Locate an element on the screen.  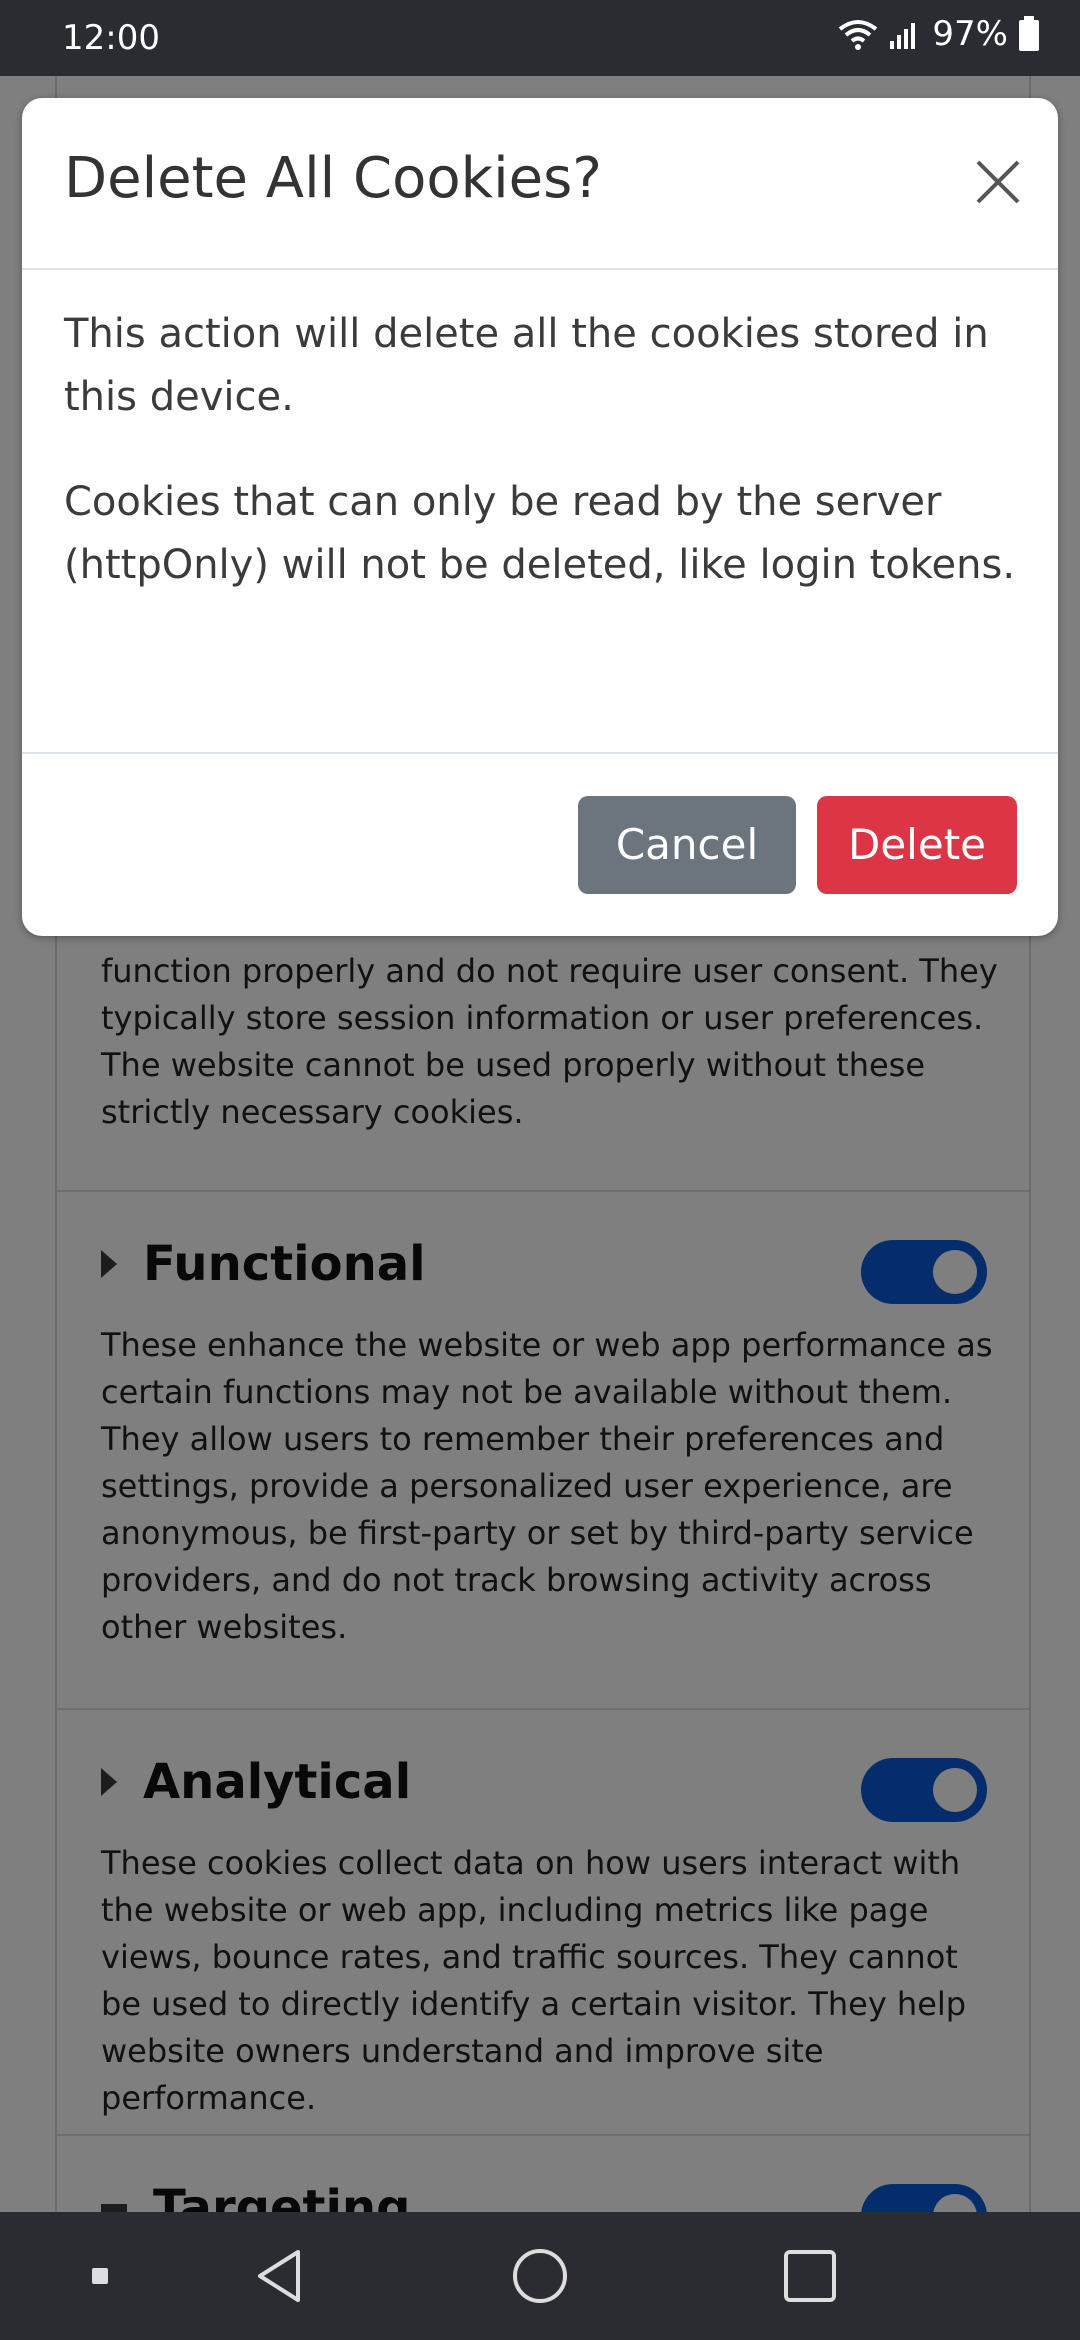
status-time: 12:00 is located at coordinates (111, 38).